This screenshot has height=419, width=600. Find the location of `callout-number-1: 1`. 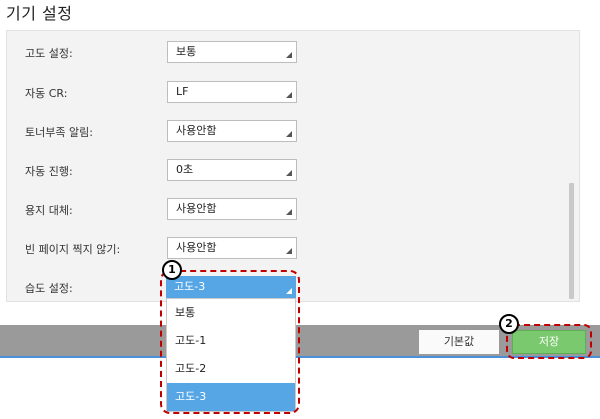

callout-number-1: 1 is located at coordinates (172, 270).